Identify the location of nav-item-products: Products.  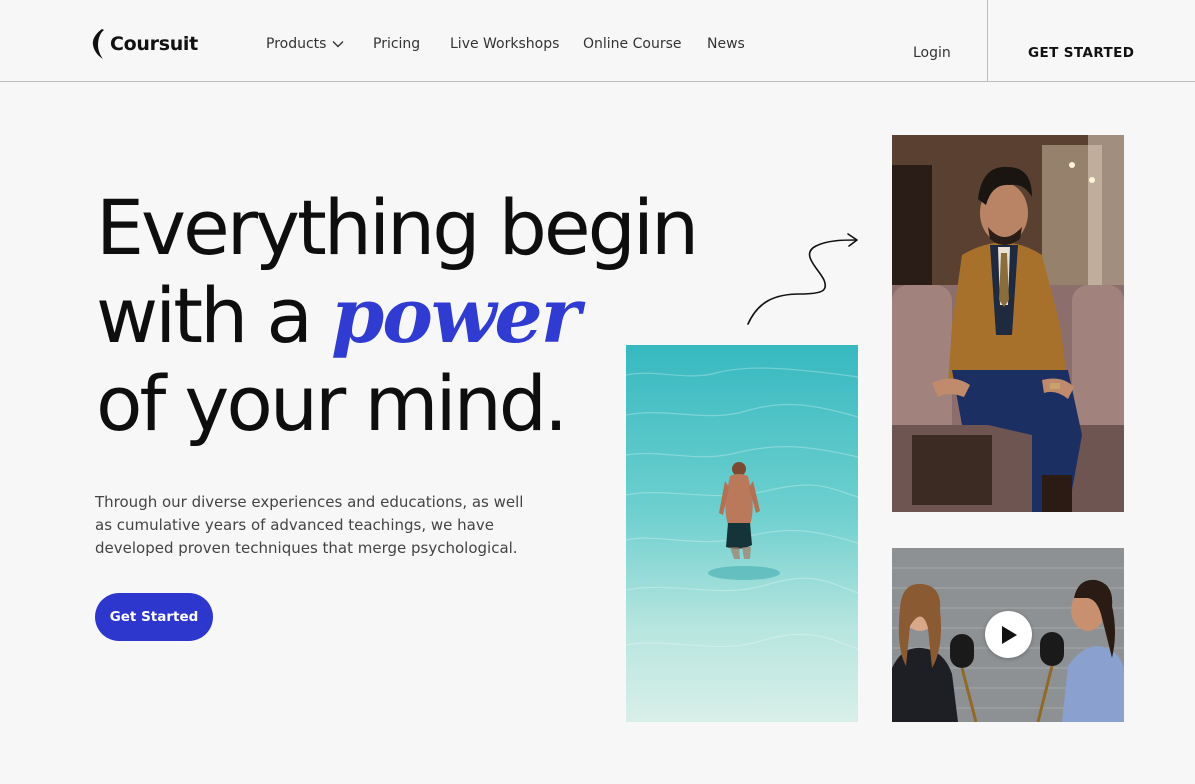
(305, 44).